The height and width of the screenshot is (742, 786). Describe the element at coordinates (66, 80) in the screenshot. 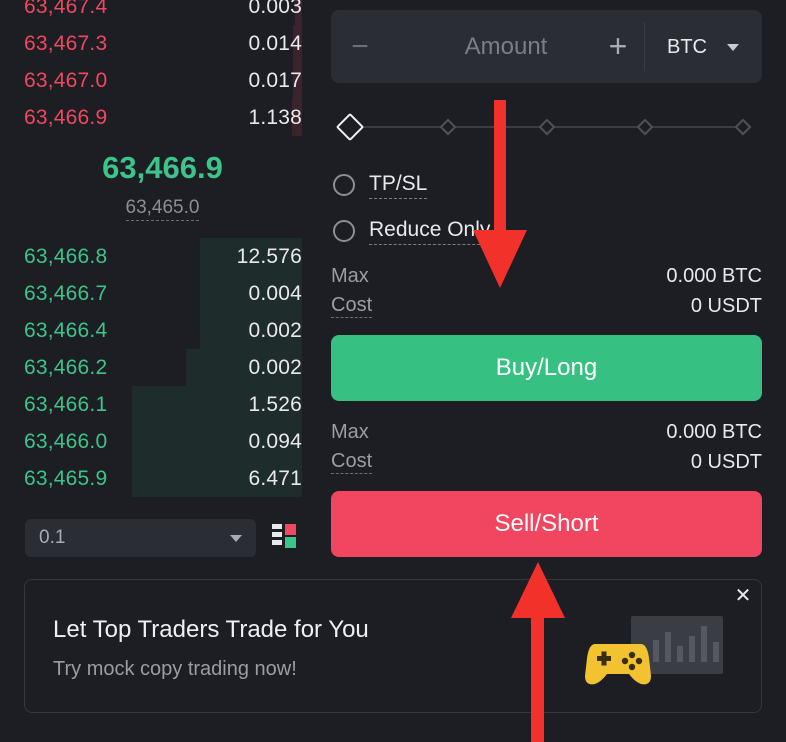

I see `ask-price: 63,467.0` at that location.